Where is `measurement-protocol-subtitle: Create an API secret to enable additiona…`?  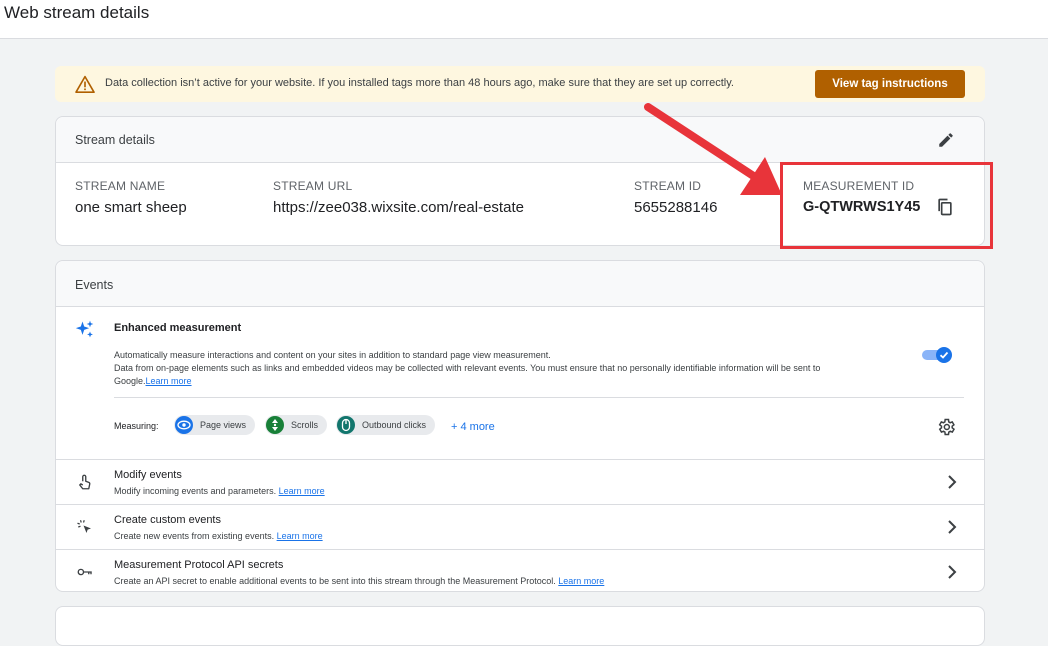
measurement-protocol-subtitle: Create an API secret to enable additiona… is located at coordinates (359, 581).